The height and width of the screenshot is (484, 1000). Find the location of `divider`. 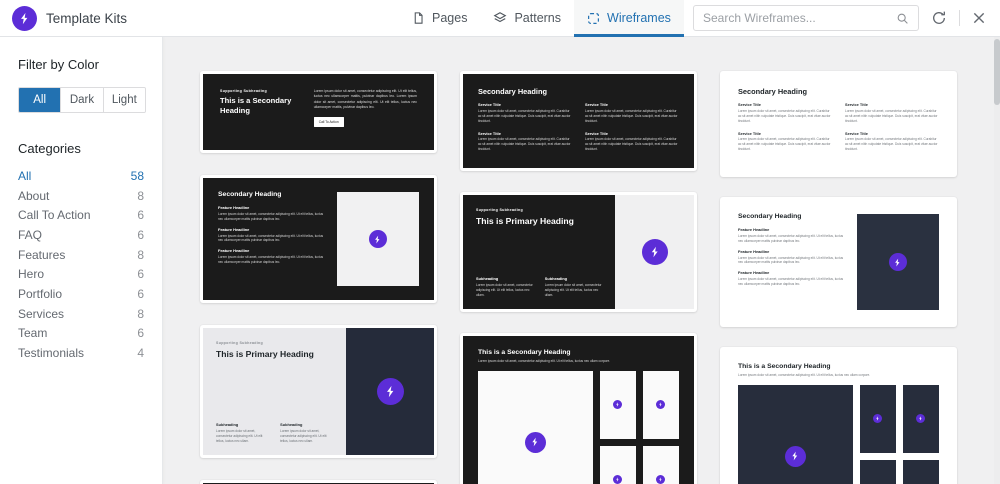

divider is located at coordinates (959, 18).